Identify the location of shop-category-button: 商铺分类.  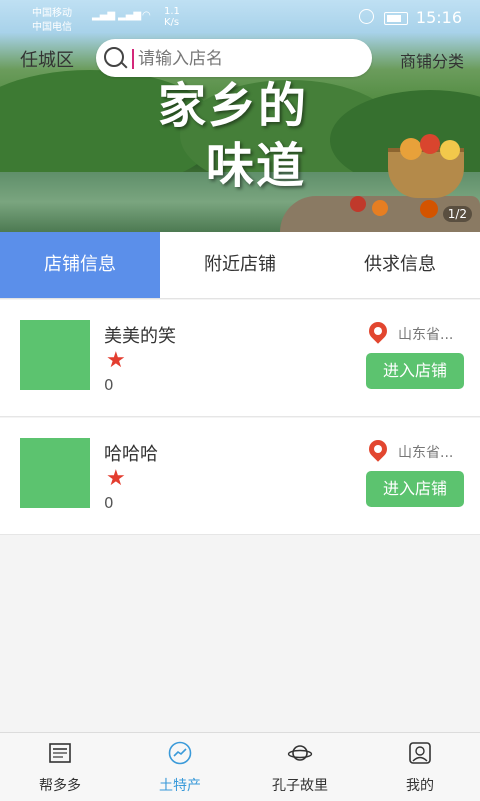
(432, 60).